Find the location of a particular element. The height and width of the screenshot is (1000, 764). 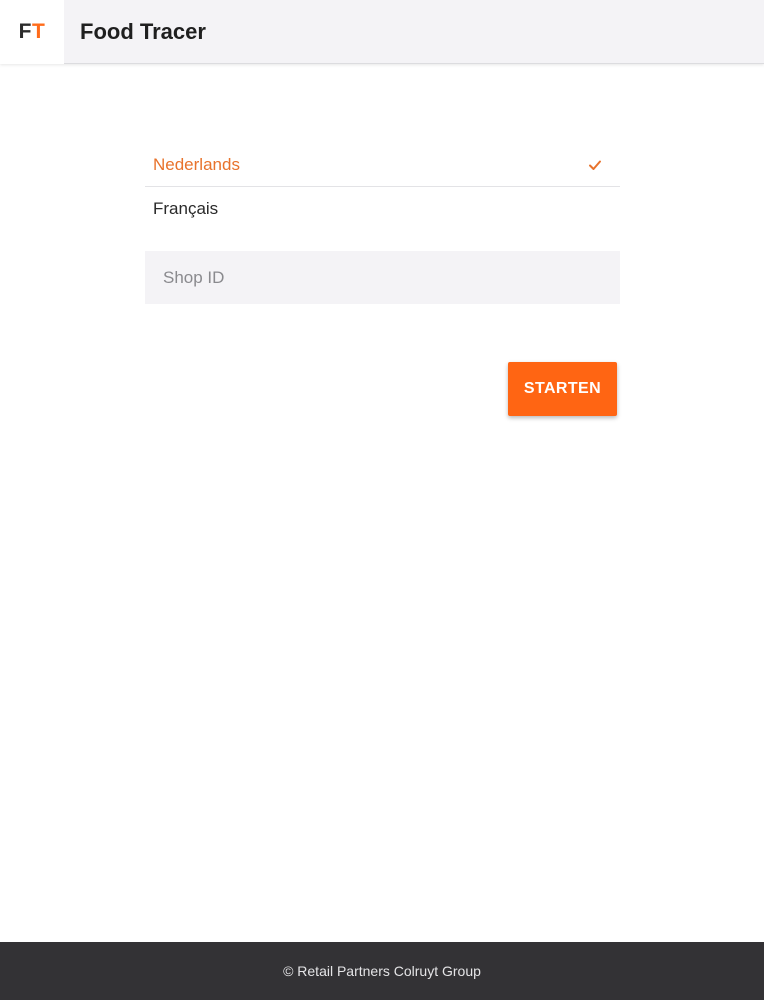

app-footer: © Retail Partners Colruyt Group is located at coordinates (382, 971).